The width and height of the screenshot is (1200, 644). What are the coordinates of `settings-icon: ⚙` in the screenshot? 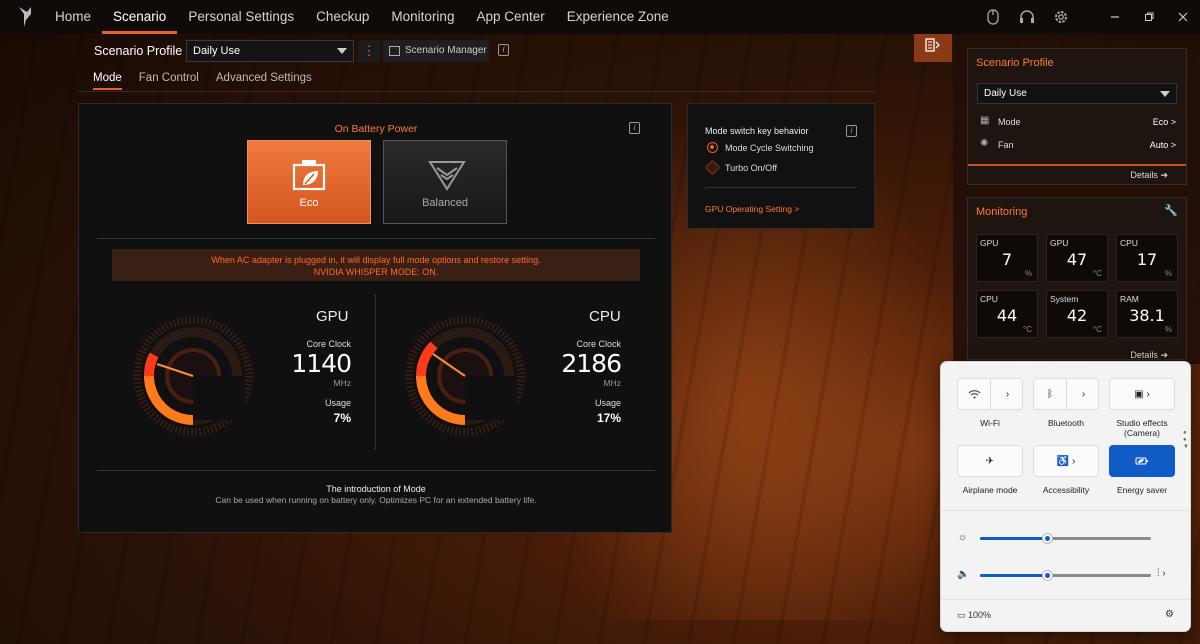 It's located at (1169, 614).